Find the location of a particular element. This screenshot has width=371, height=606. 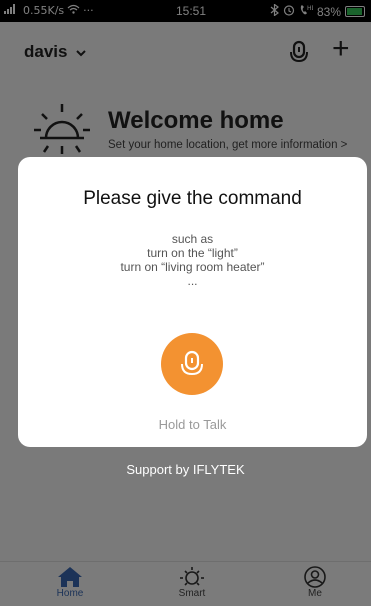

microphone-icon is located at coordinates (192, 363).